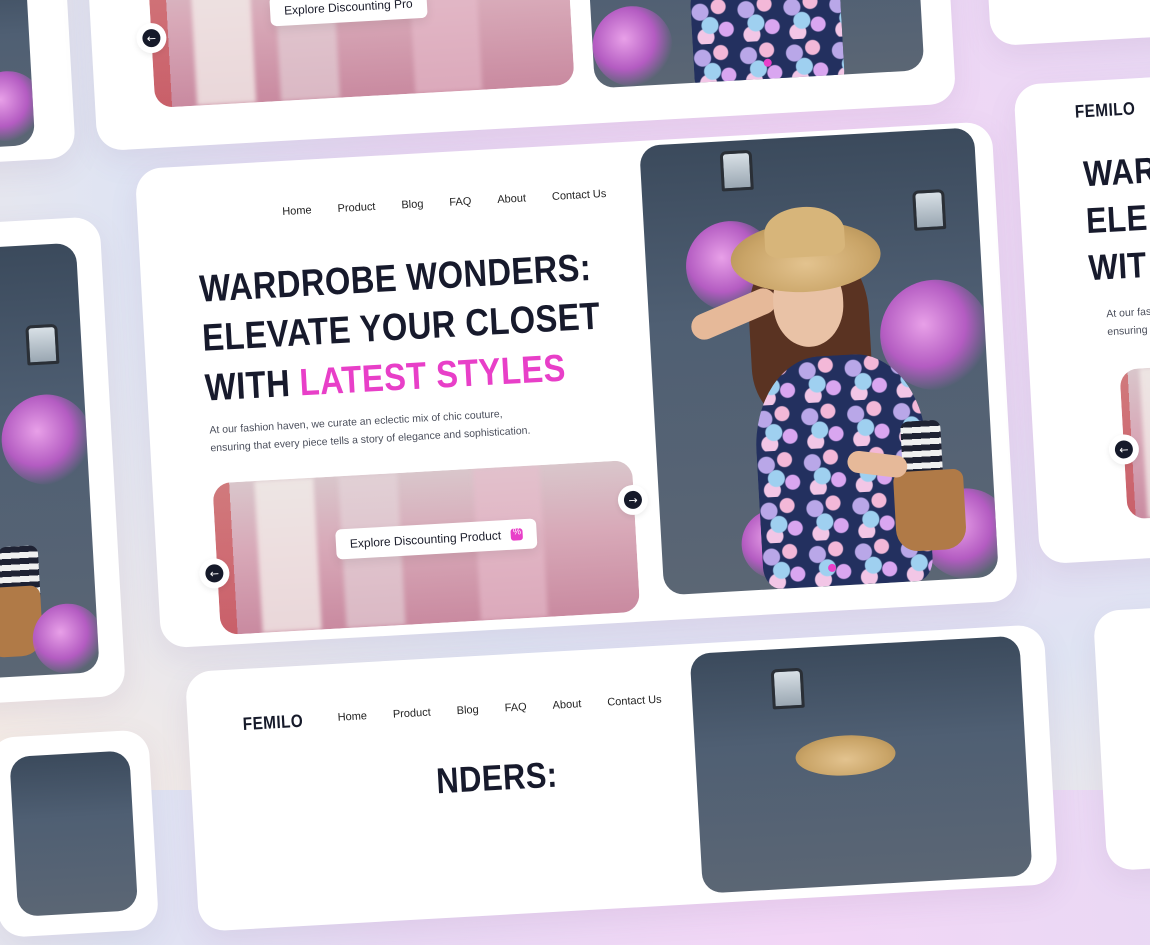 This screenshot has width=1150, height=945. What do you see at coordinates (1081, 317) in the screenshot?
I see `card-right: FEMILO WAR ELE WIT At our fas ensuring ←` at bounding box center [1081, 317].